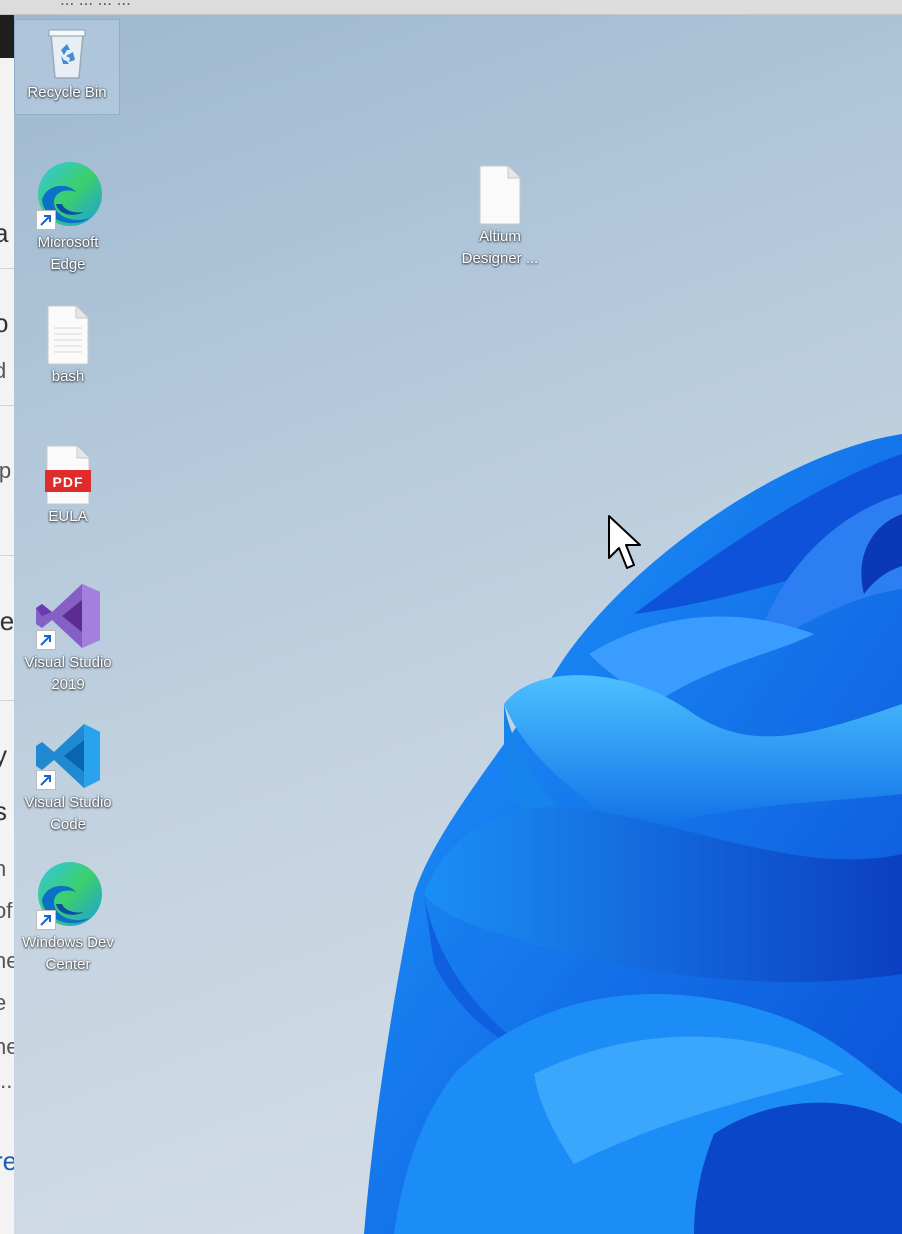 The width and height of the screenshot is (902, 1234). What do you see at coordinates (68, 376) in the screenshot?
I see `desktop-icon-label: bash` at bounding box center [68, 376].